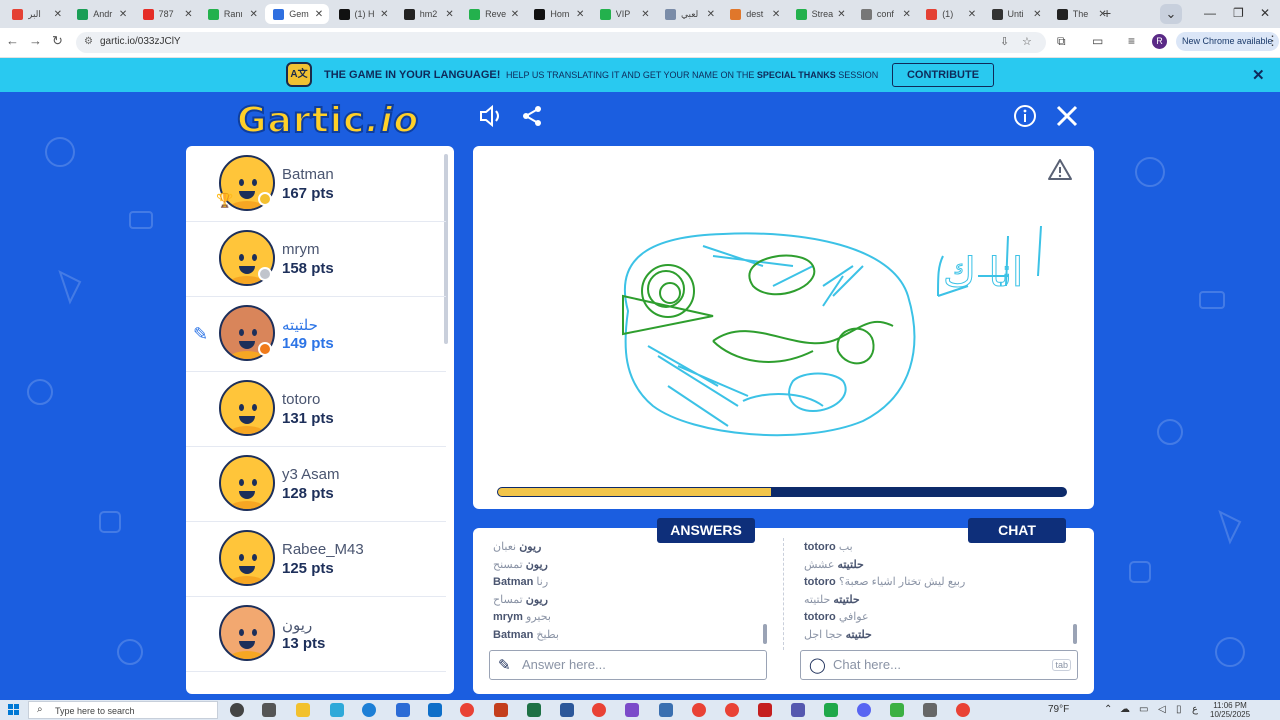 This screenshot has height=720, width=1280. I want to click on browser-tab: لعبي ✕, so click(689, 14).